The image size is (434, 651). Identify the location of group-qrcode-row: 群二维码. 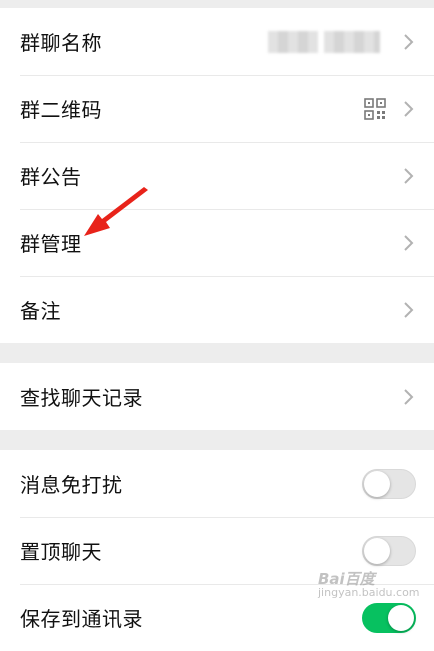
(217, 108).